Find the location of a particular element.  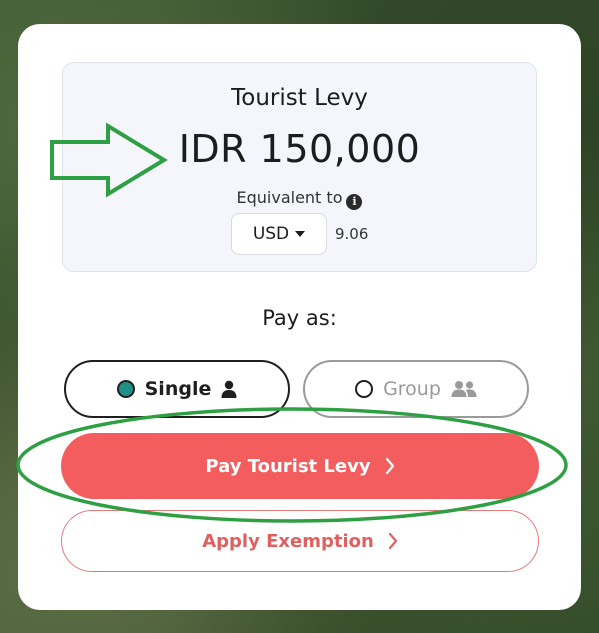

apply-exemption-button: Apply Exemption is located at coordinates (300, 541).